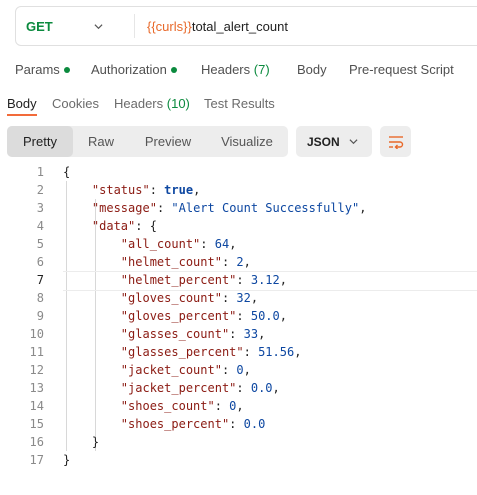 The height and width of the screenshot is (495, 477). Describe the element at coordinates (36, 352) in the screenshot. I see `line-number: 11` at that location.